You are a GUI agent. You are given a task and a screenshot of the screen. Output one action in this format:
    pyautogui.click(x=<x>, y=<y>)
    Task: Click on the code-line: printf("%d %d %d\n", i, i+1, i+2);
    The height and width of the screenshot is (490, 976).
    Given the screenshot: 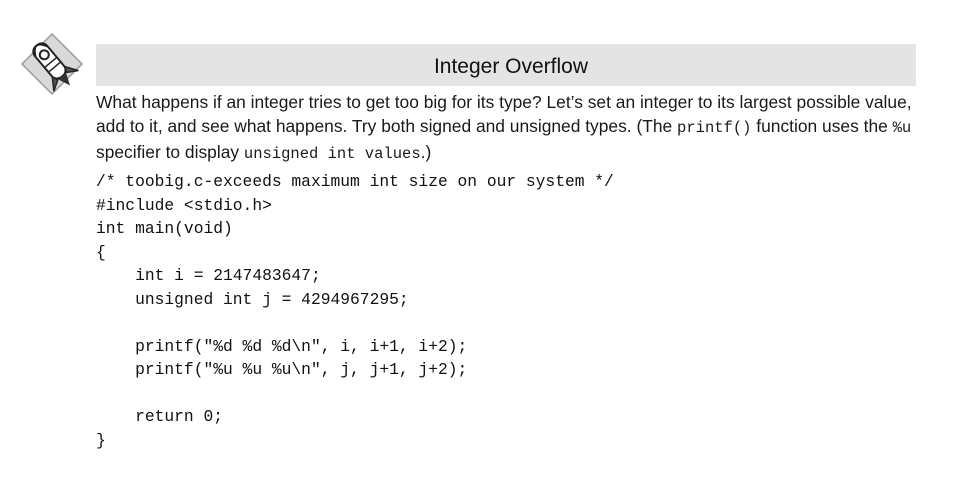 What is the action you would take?
    pyautogui.click(x=282, y=346)
    